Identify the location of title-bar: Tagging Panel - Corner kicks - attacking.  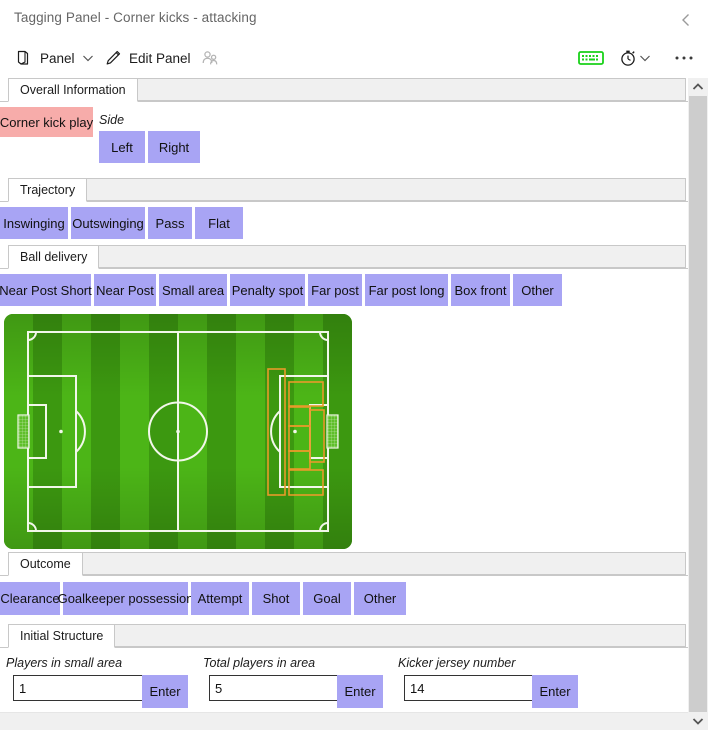
(354, 19).